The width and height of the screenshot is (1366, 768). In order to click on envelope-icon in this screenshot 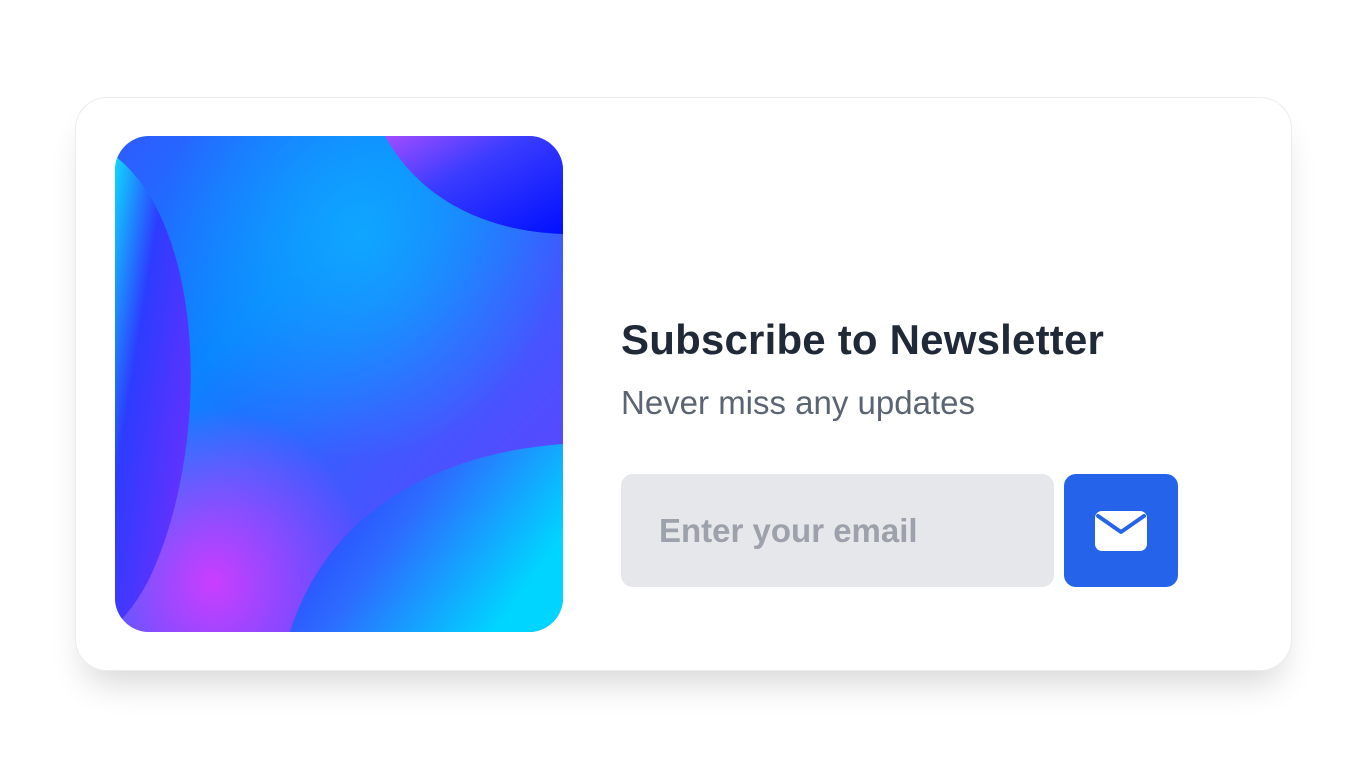, I will do `click(1121, 531)`.